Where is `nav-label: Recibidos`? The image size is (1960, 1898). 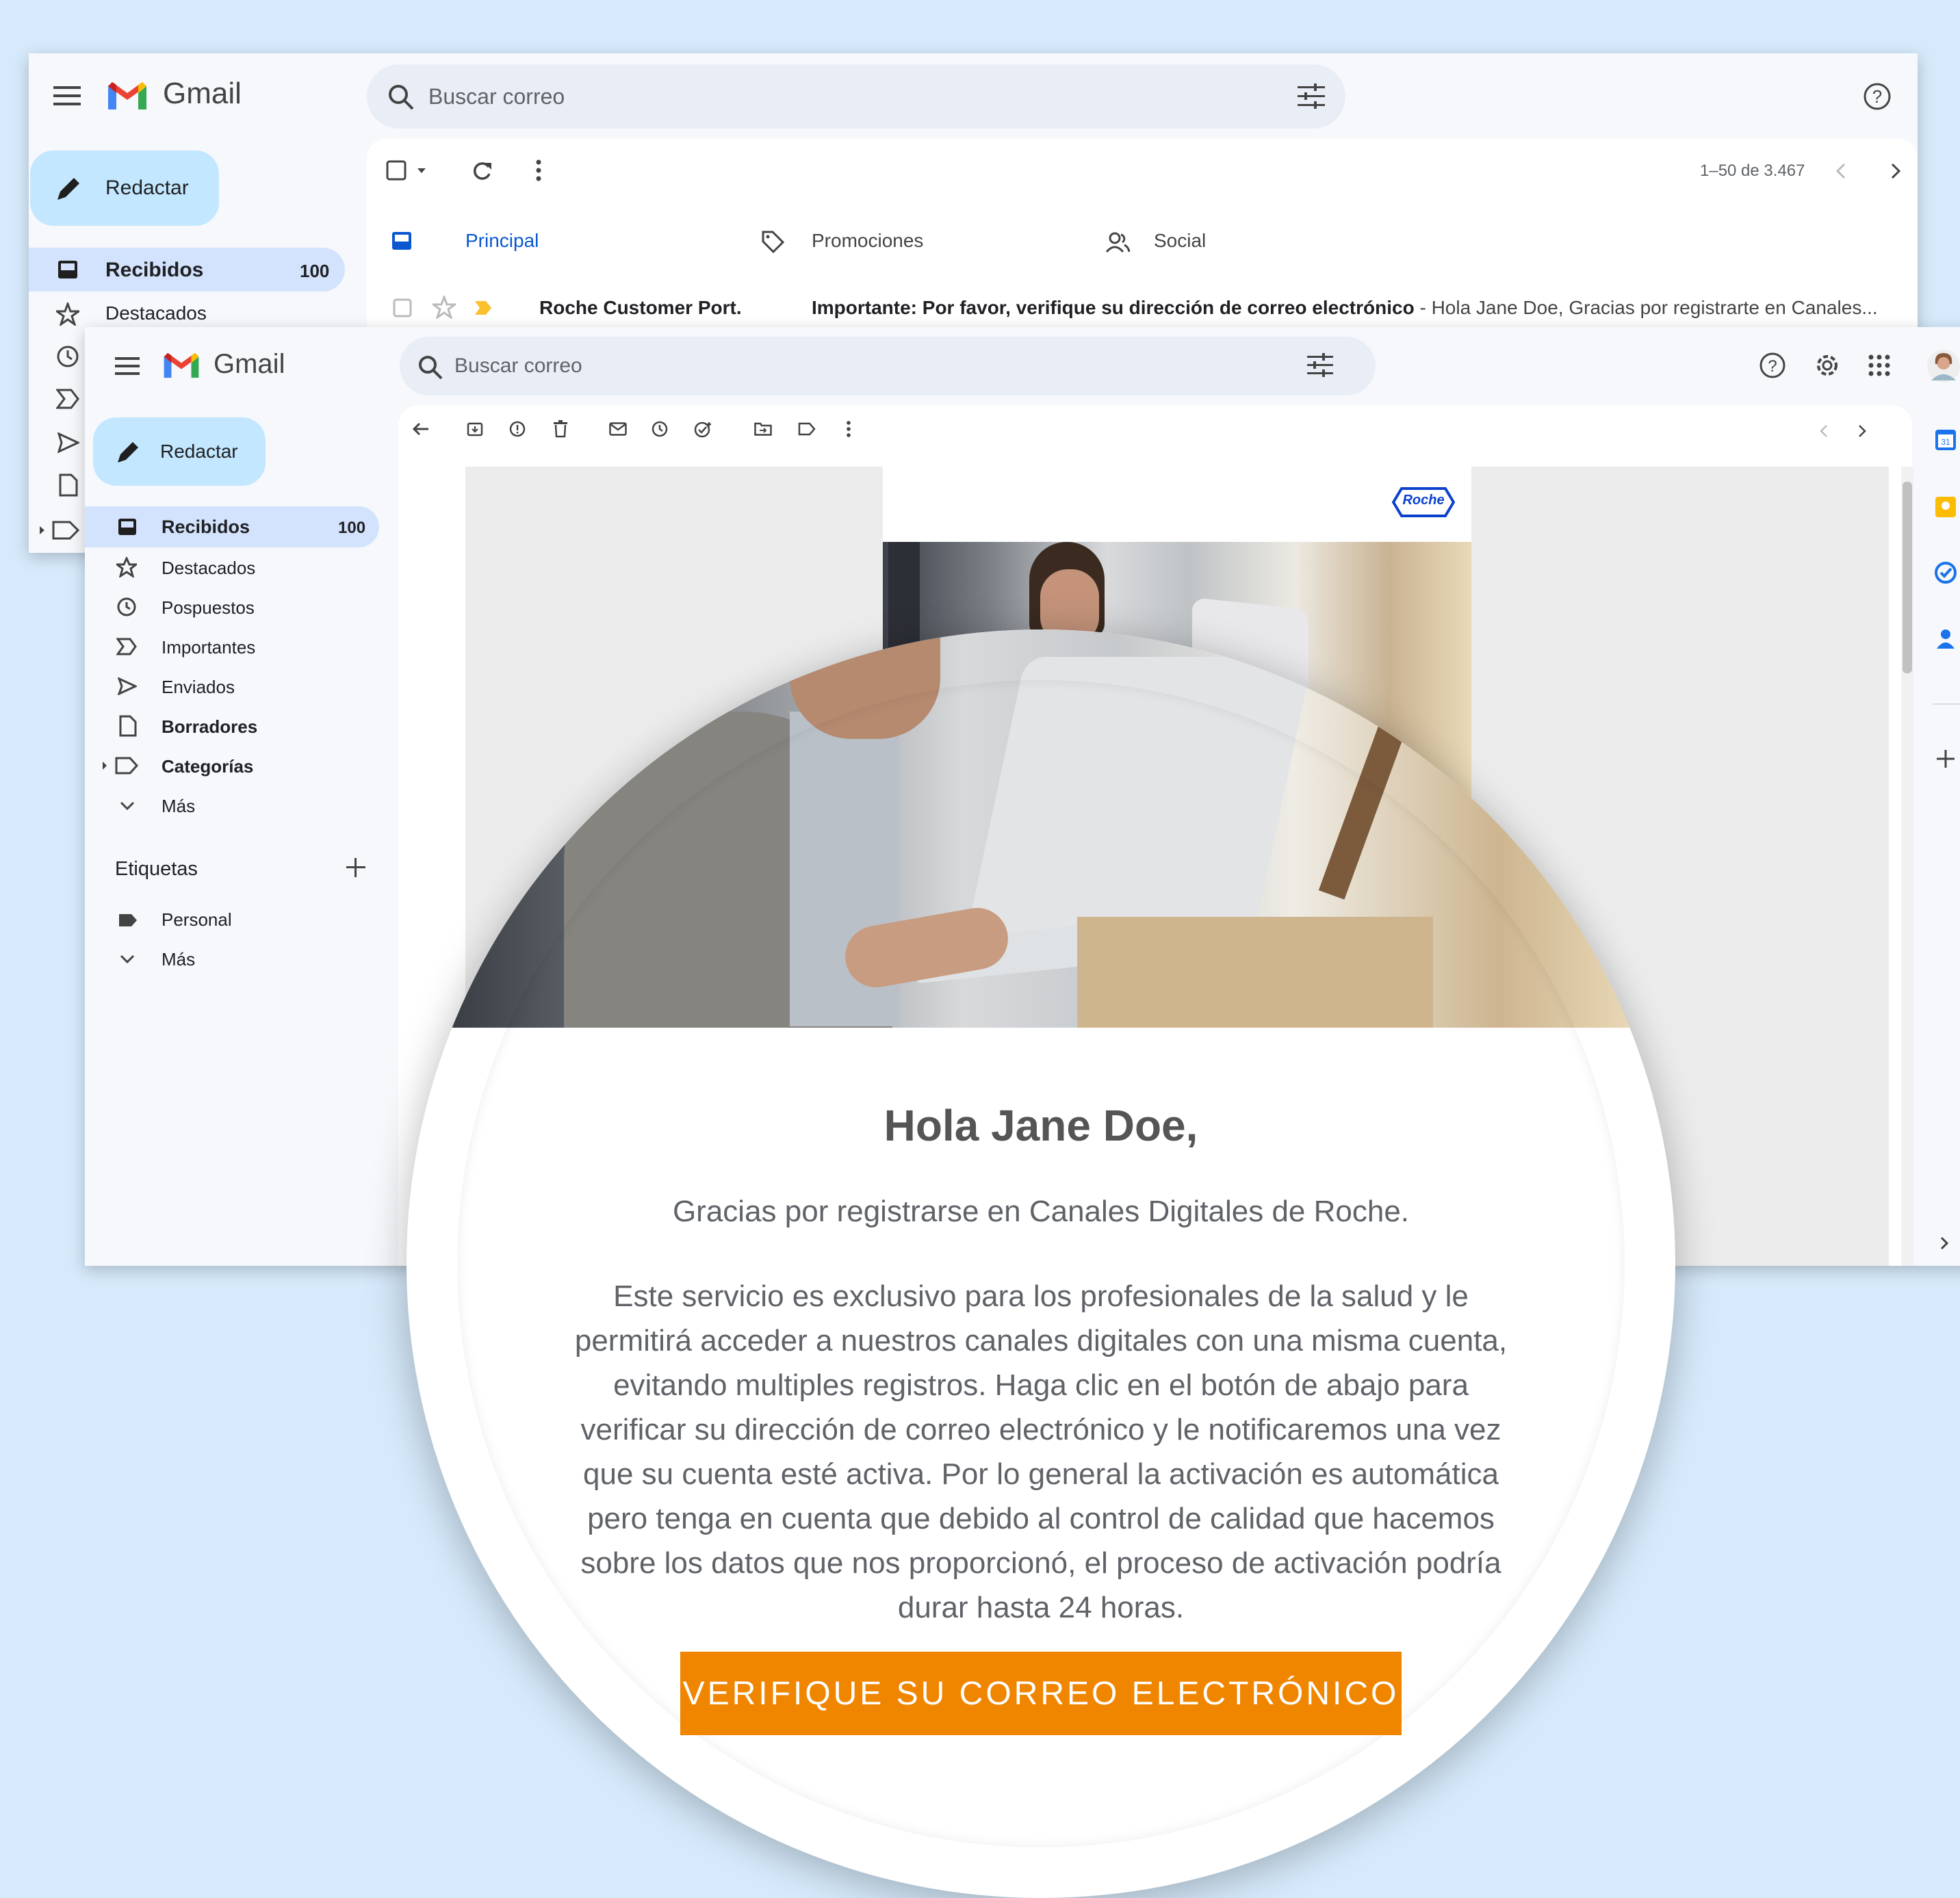 nav-label: Recibidos is located at coordinates (154, 270).